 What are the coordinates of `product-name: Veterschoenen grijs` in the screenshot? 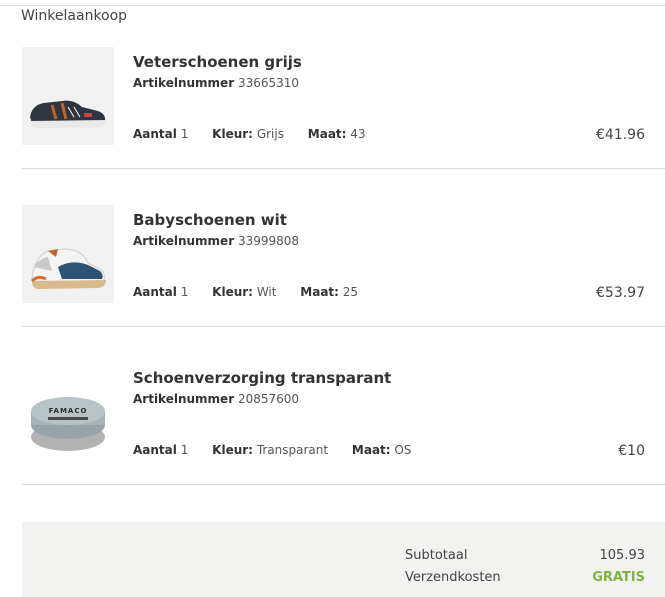 It's located at (217, 62).